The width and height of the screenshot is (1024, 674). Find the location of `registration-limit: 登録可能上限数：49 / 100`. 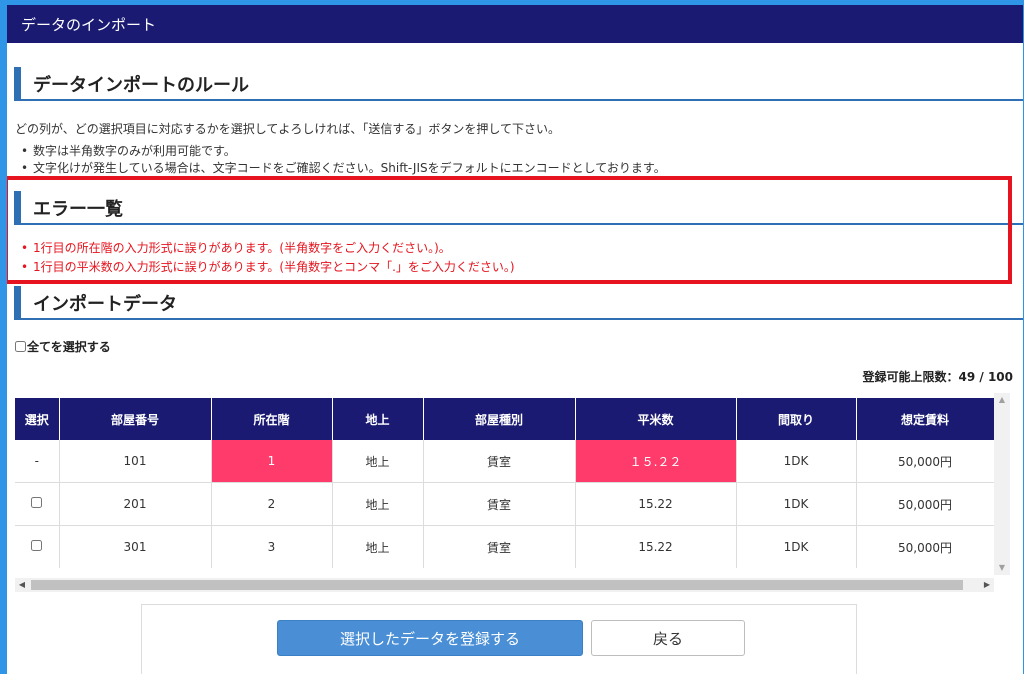

registration-limit: 登録可能上限数：49 / 100 is located at coordinates (938, 377).